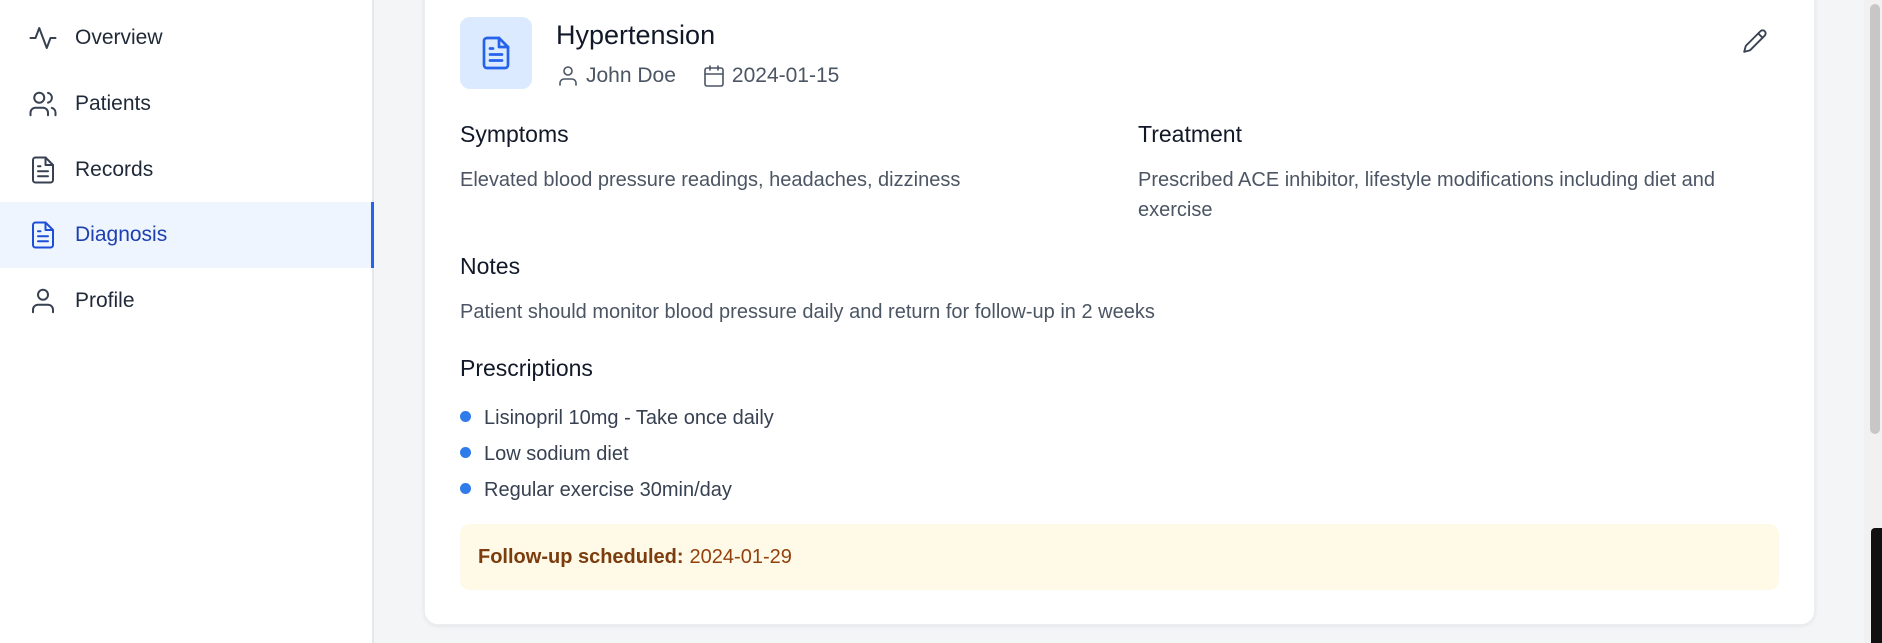  I want to click on list-item: Regular exercise 30min/day, so click(617, 490).